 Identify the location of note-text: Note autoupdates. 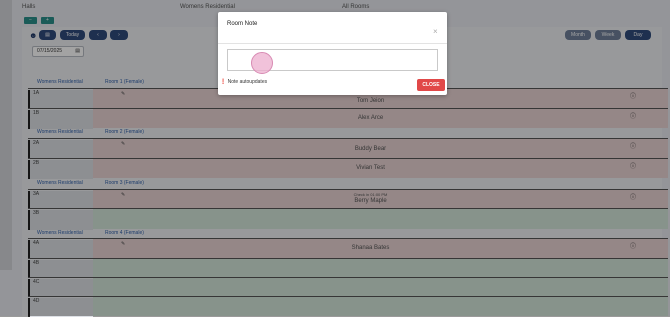
(247, 82).